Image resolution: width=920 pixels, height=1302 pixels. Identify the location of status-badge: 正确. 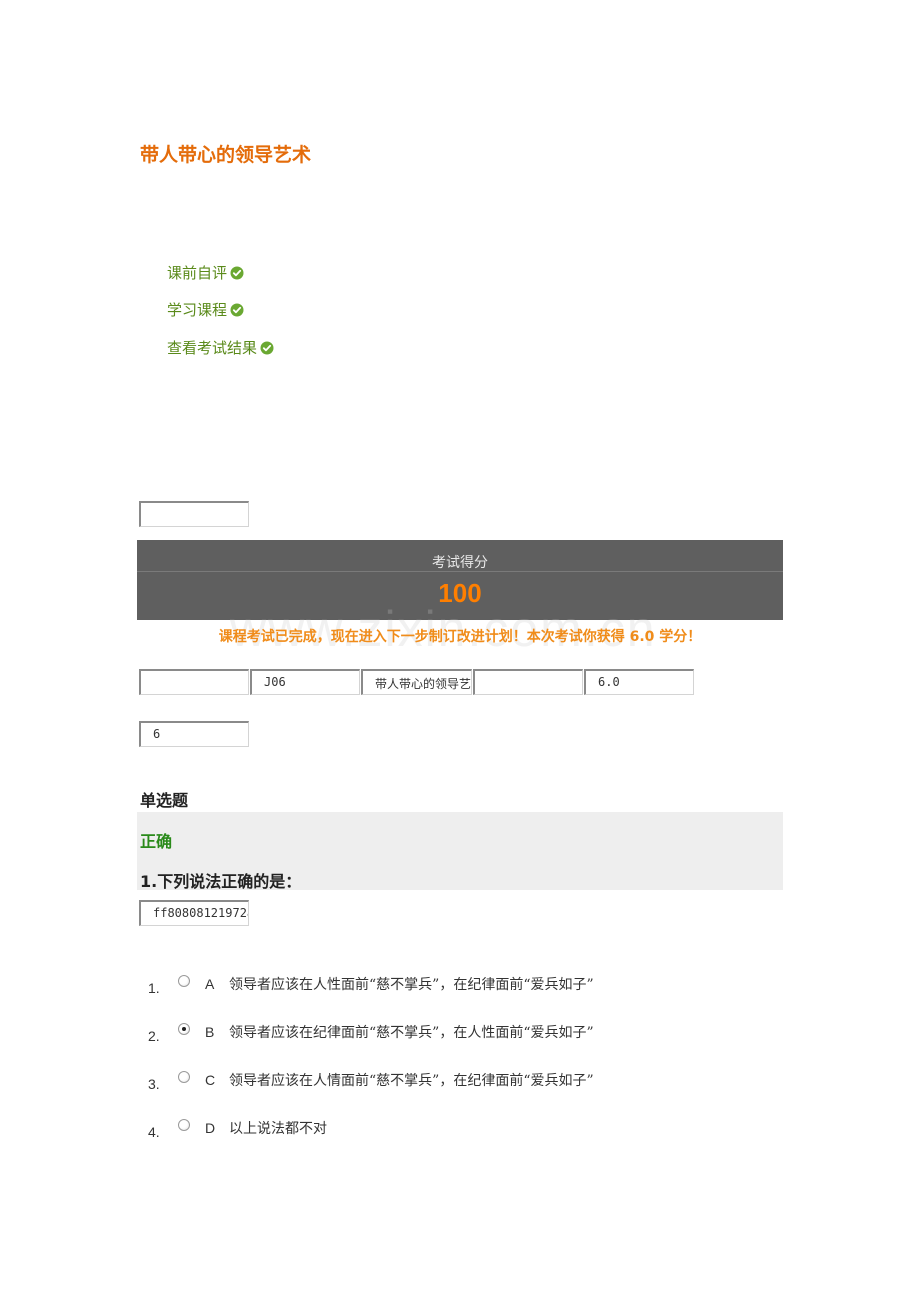
(156, 841).